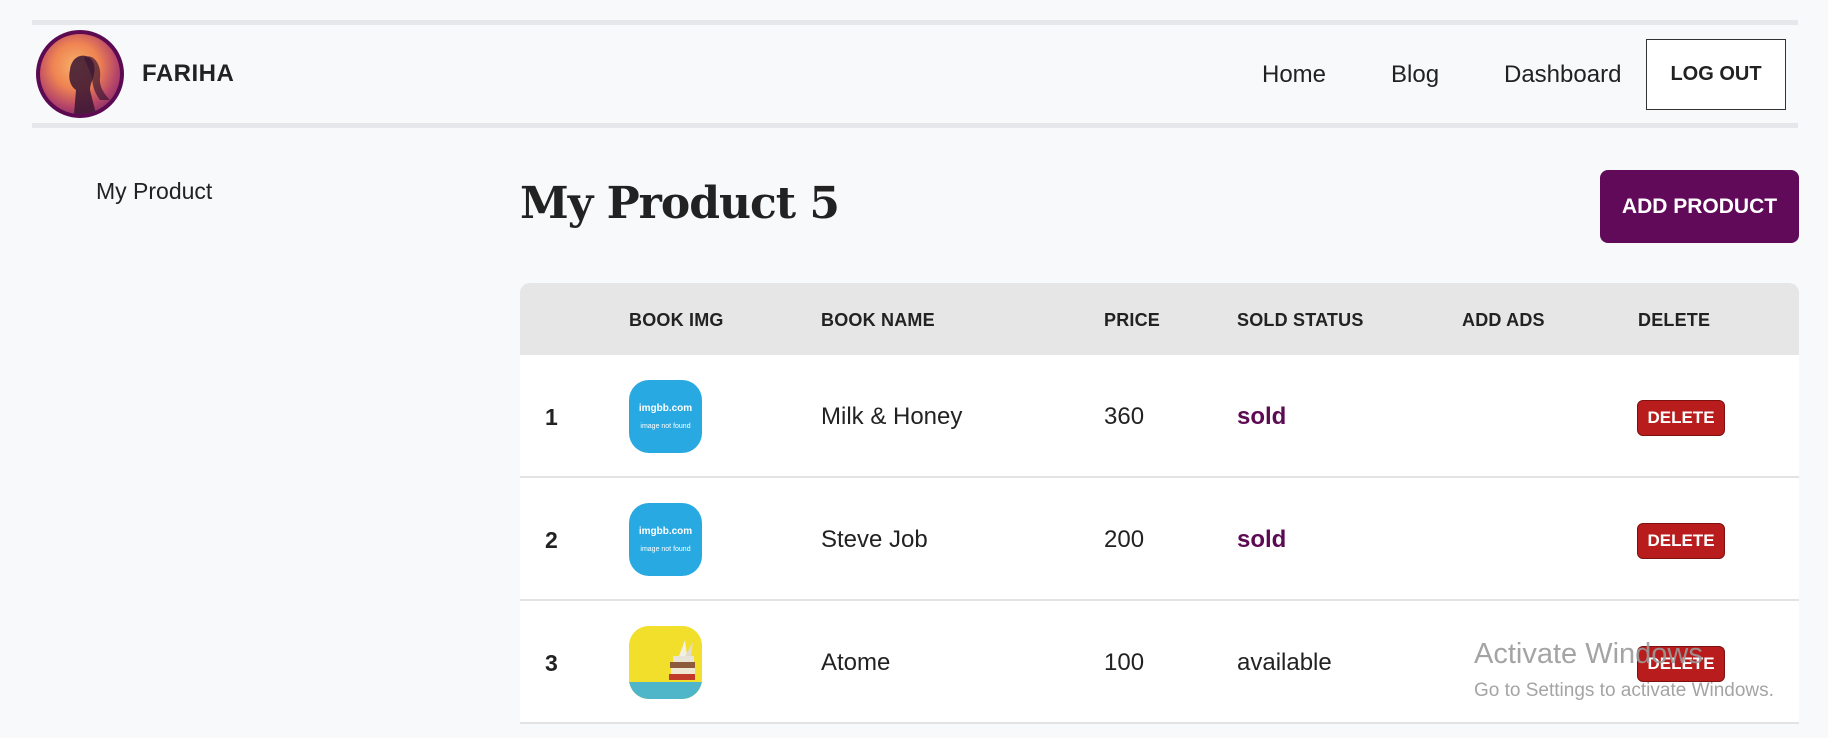  Describe the element at coordinates (1503, 320) in the screenshot. I see `header-add-ads: ADD ADS` at that location.